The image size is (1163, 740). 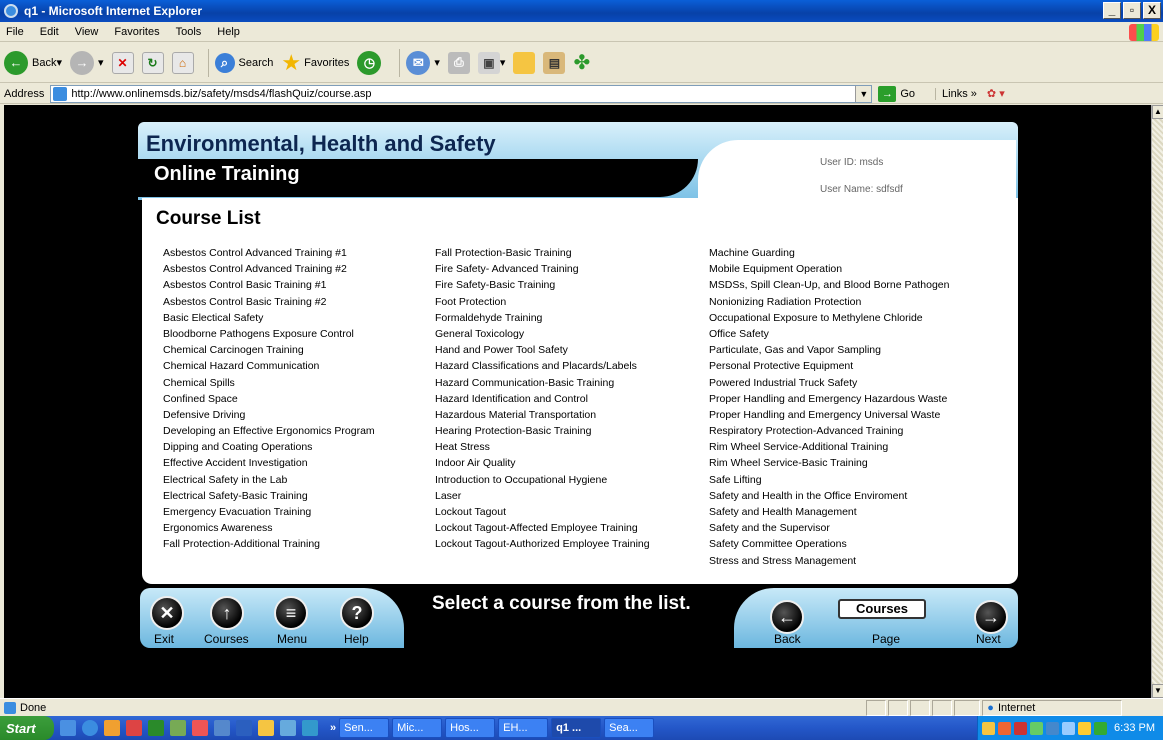 I want to click on course-link: Dipping and Coating Operations, so click(x=298, y=447).